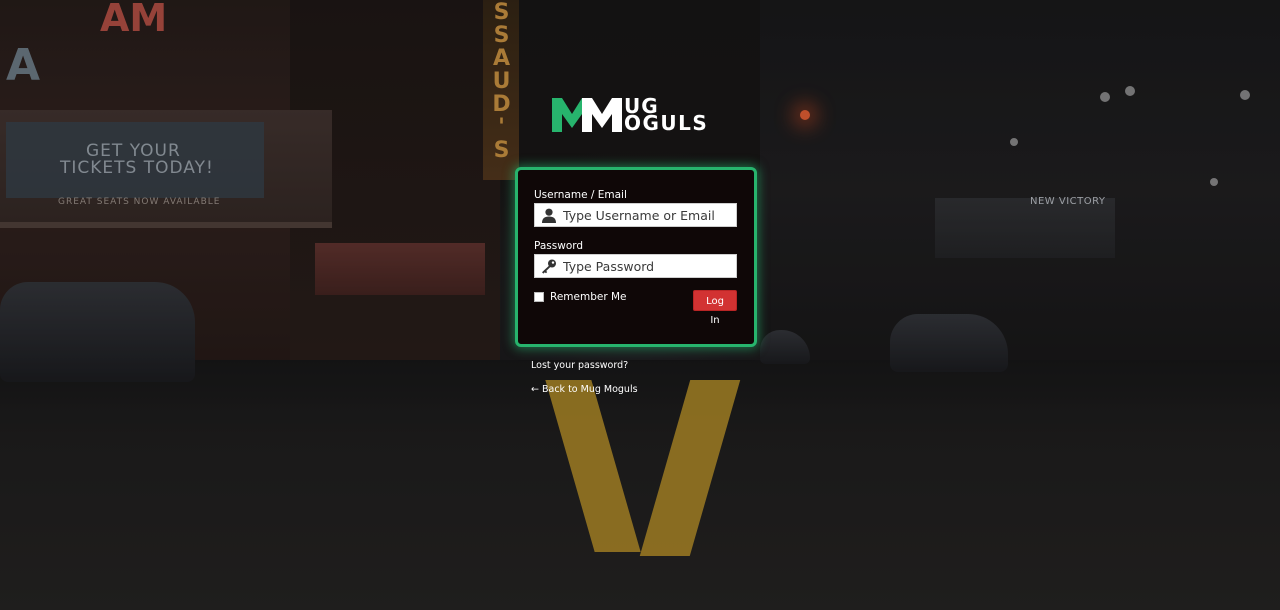 This screenshot has height=610, width=1280. What do you see at coordinates (584, 389) in the screenshot?
I see `back-to-site-link: ← Back to Mug Moguls` at bounding box center [584, 389].